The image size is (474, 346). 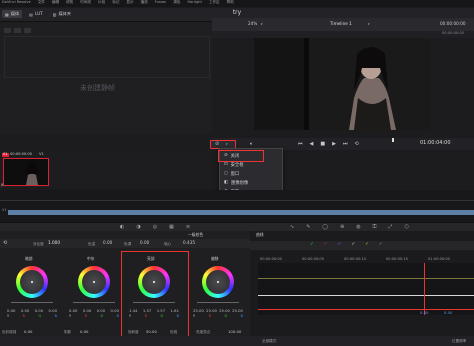 What do you see at coordinates (358, 227) in the screenshot?
I see `blur-tool-icon: ◍` at bounding box center [358, 227].